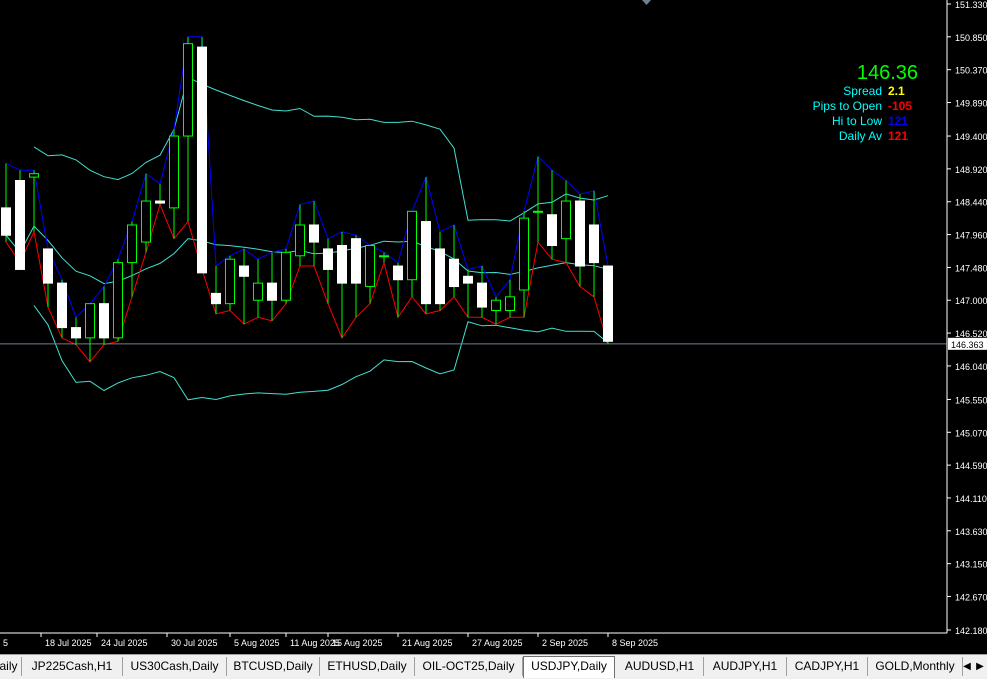 The width and height of the screenshot is (987, 679). What do you see at coordinates (273, 666) in the screenshot?
I see `chart-tab: BTCUSD,Daily` at bounding box center [273, 666].